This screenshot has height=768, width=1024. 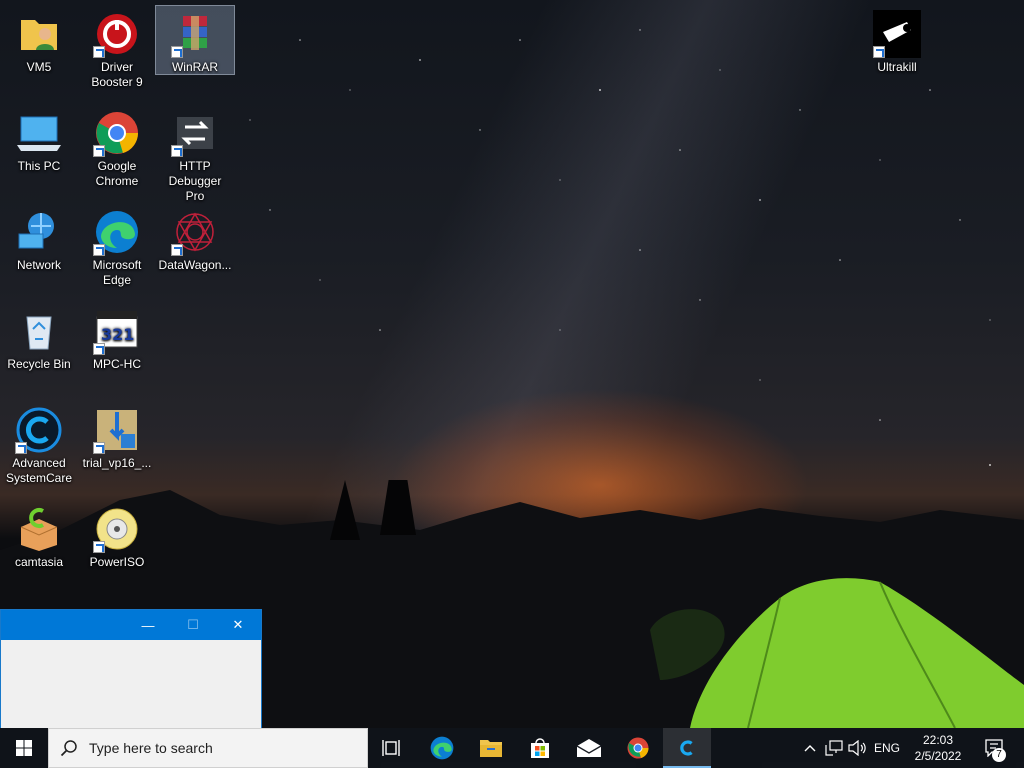 What do you see at coordinates (897, 34) in the screenshot?
I see `ultrakill-icon` at bounding box center [897, 34].